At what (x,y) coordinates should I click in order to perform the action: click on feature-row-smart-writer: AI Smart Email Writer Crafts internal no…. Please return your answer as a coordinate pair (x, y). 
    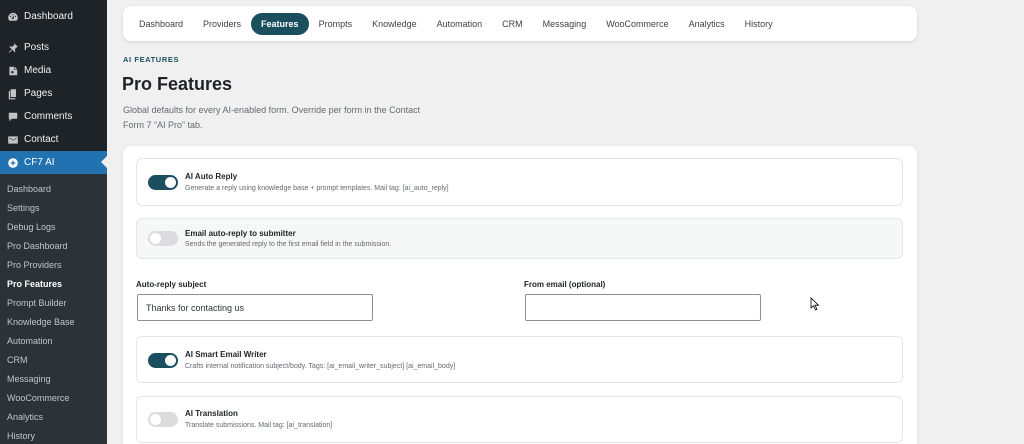
    Looking at the image, I should click on (519, 359).